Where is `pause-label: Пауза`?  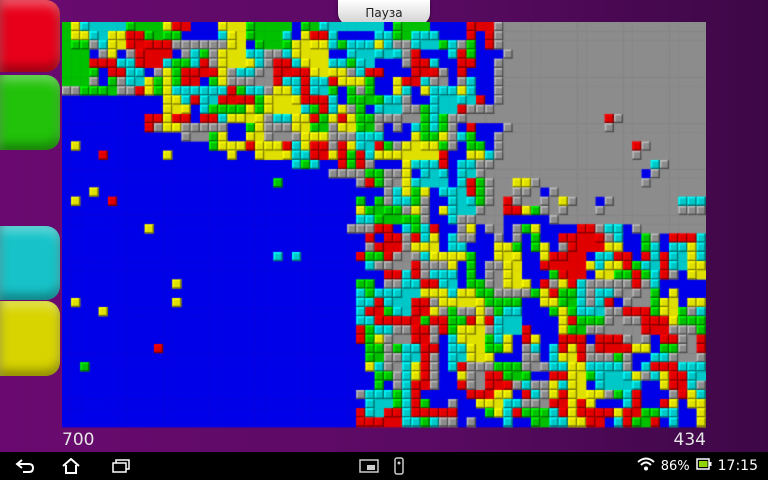 pause-label: Пауза is located at coordinates (384, 13).